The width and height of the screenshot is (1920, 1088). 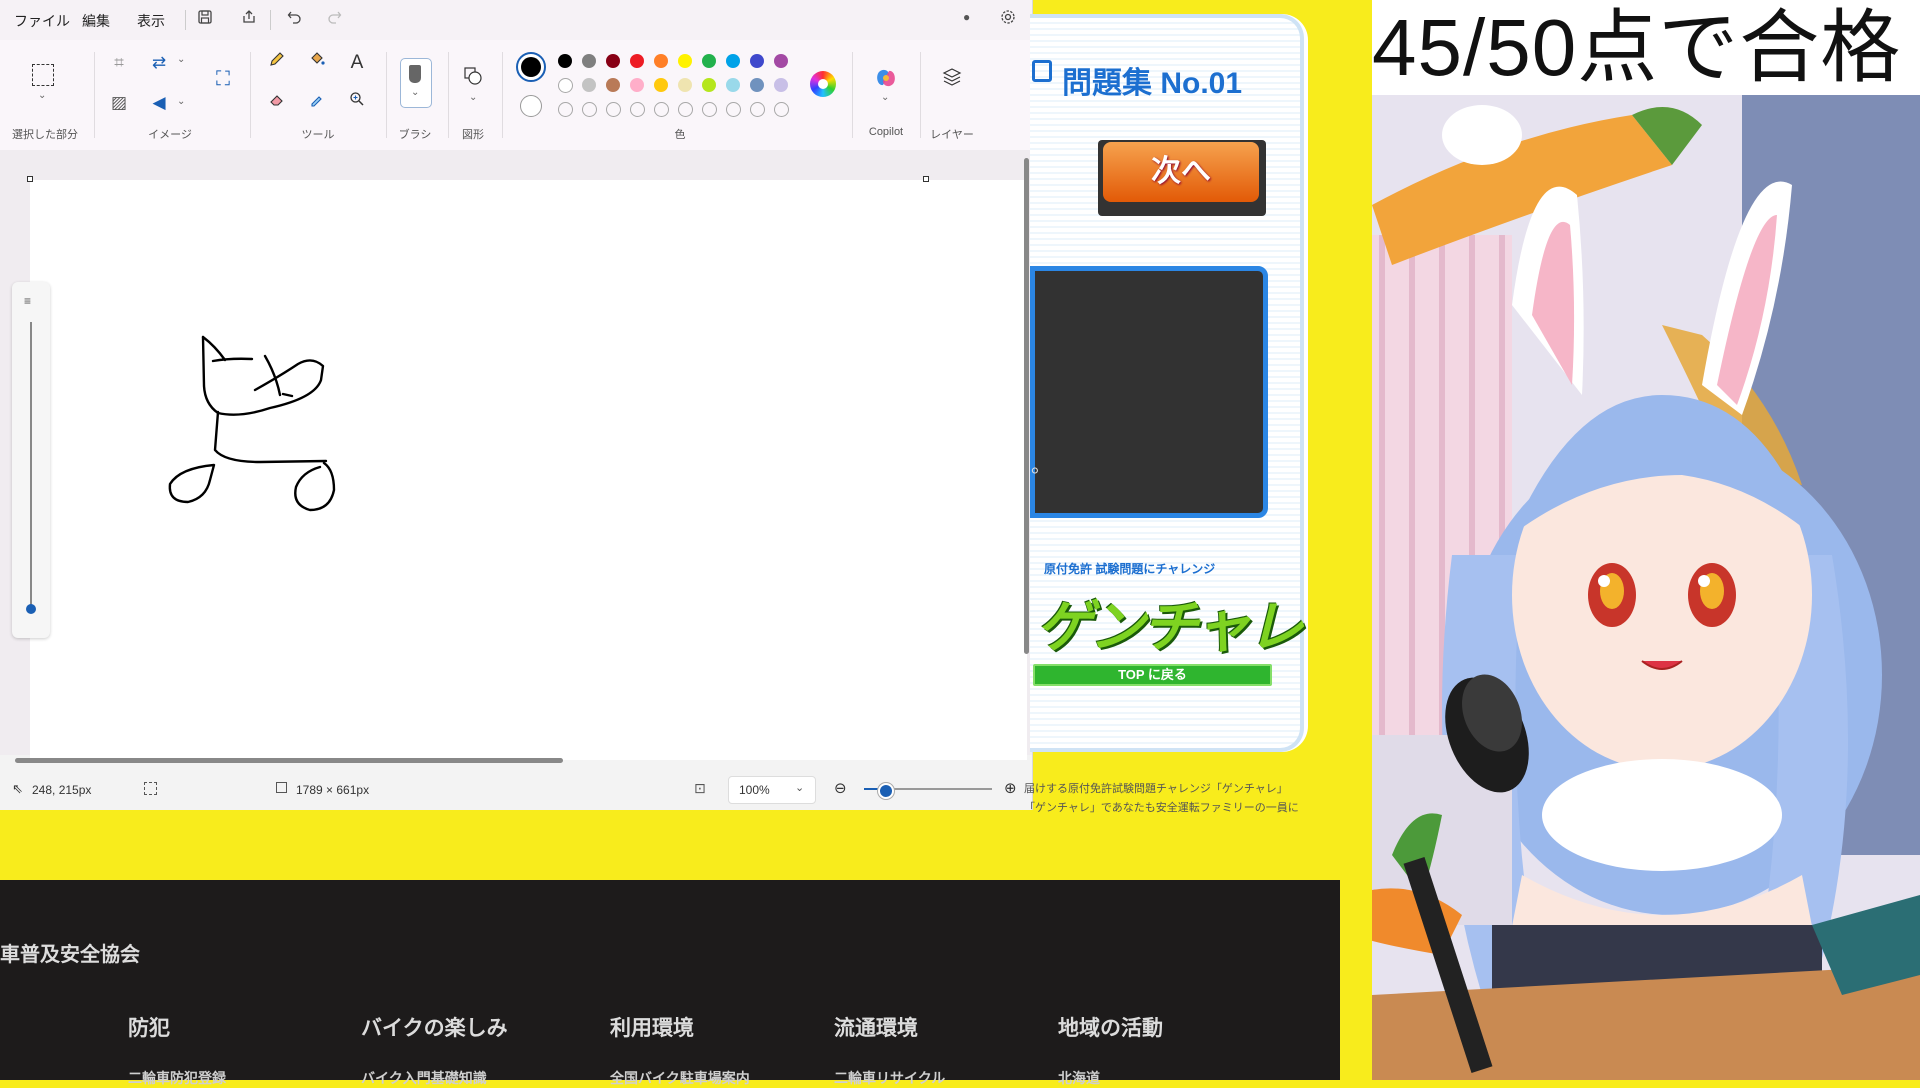 I want to click on footer-link: バイク入門基礎知識, so click(x=424, y=1078).